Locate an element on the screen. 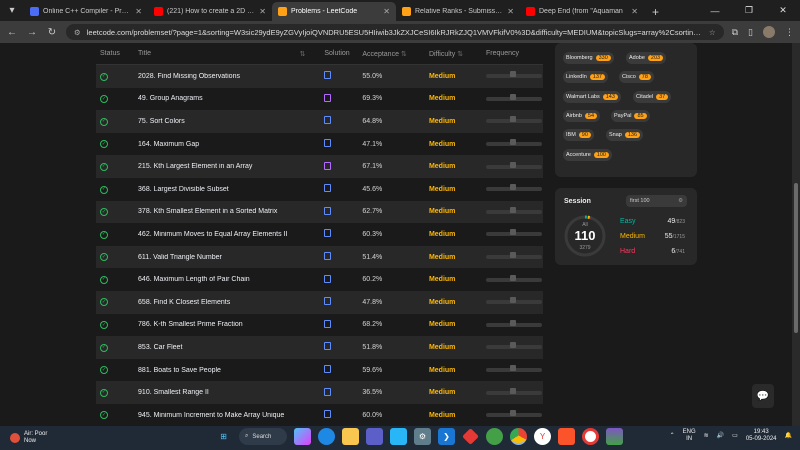 The image size is (800, 450). maximize-icon: ❐ is located at coordinates (749, 10).